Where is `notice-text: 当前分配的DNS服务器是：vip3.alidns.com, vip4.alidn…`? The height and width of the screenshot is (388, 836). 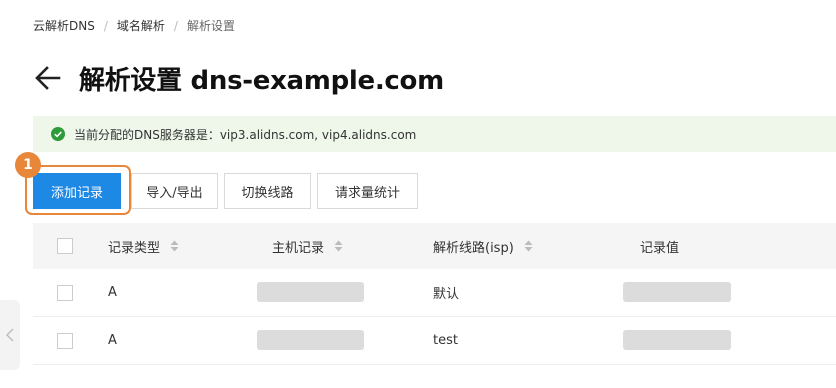
notice-text: 当前分配的DNS服务器是：vip3.alidns.com, vip4.alidn… is located at coordinates (245, 134).